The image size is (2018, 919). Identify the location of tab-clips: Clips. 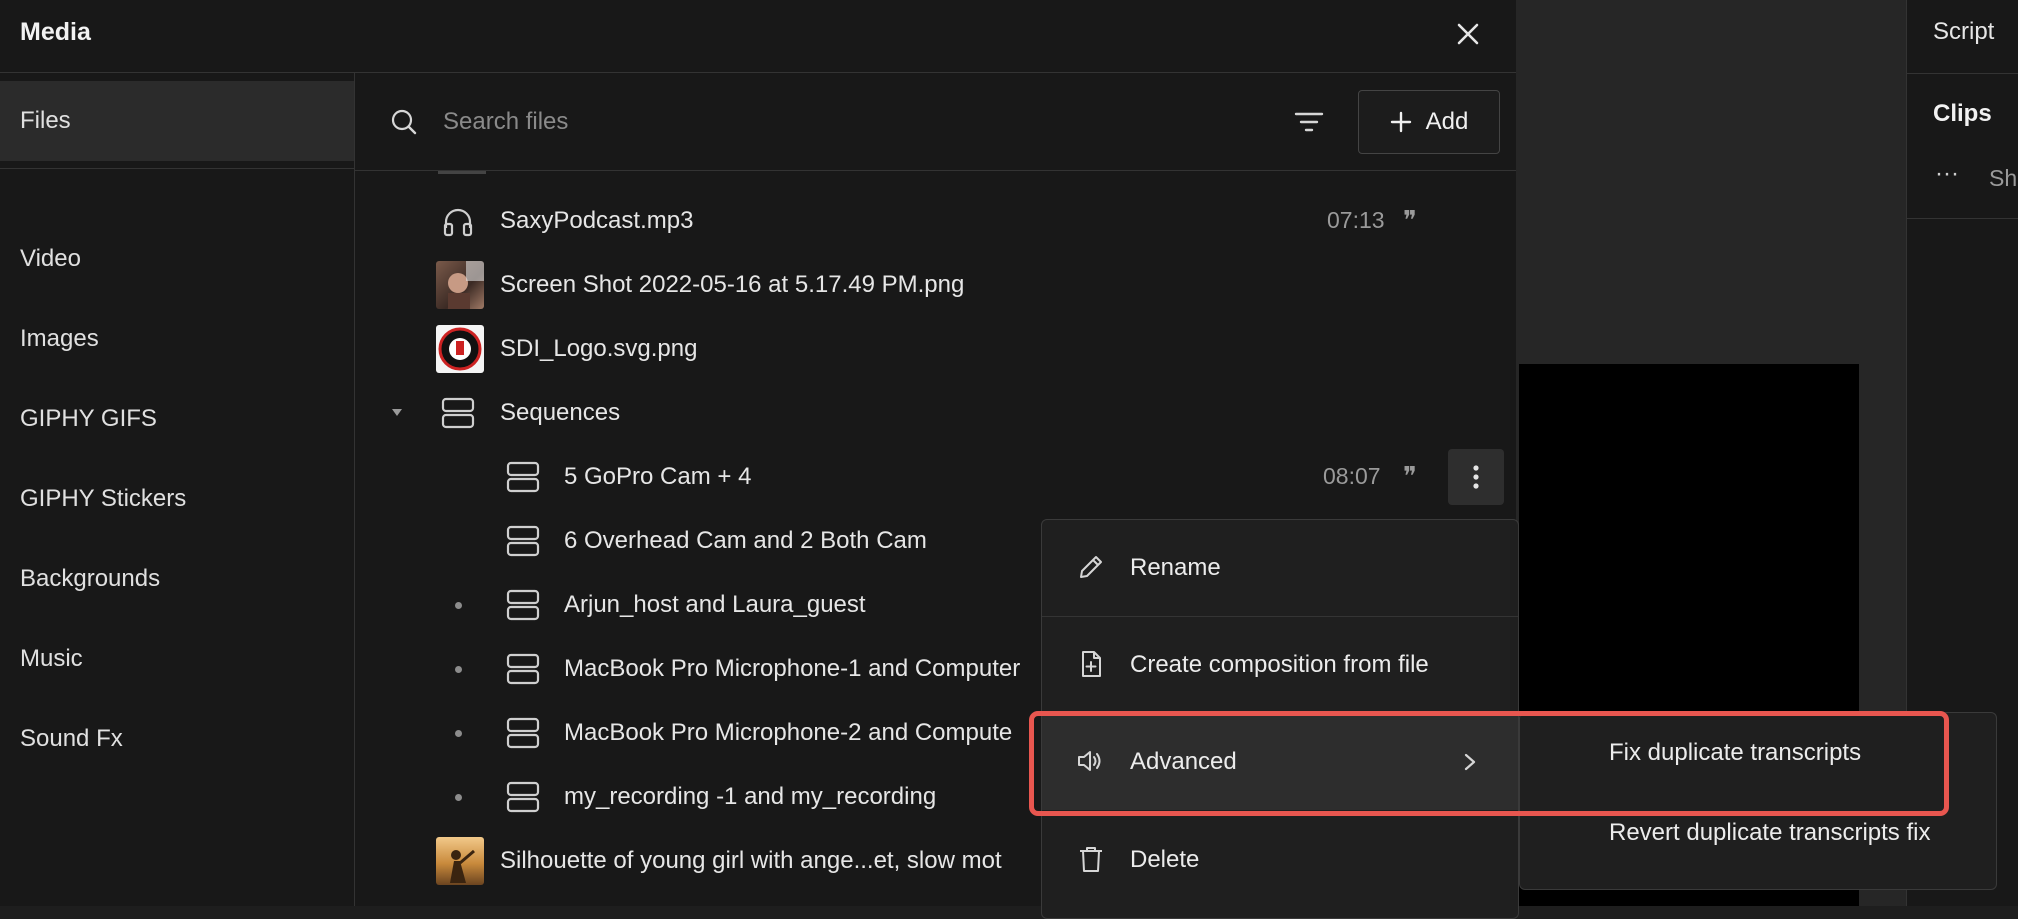
(1962, 114).